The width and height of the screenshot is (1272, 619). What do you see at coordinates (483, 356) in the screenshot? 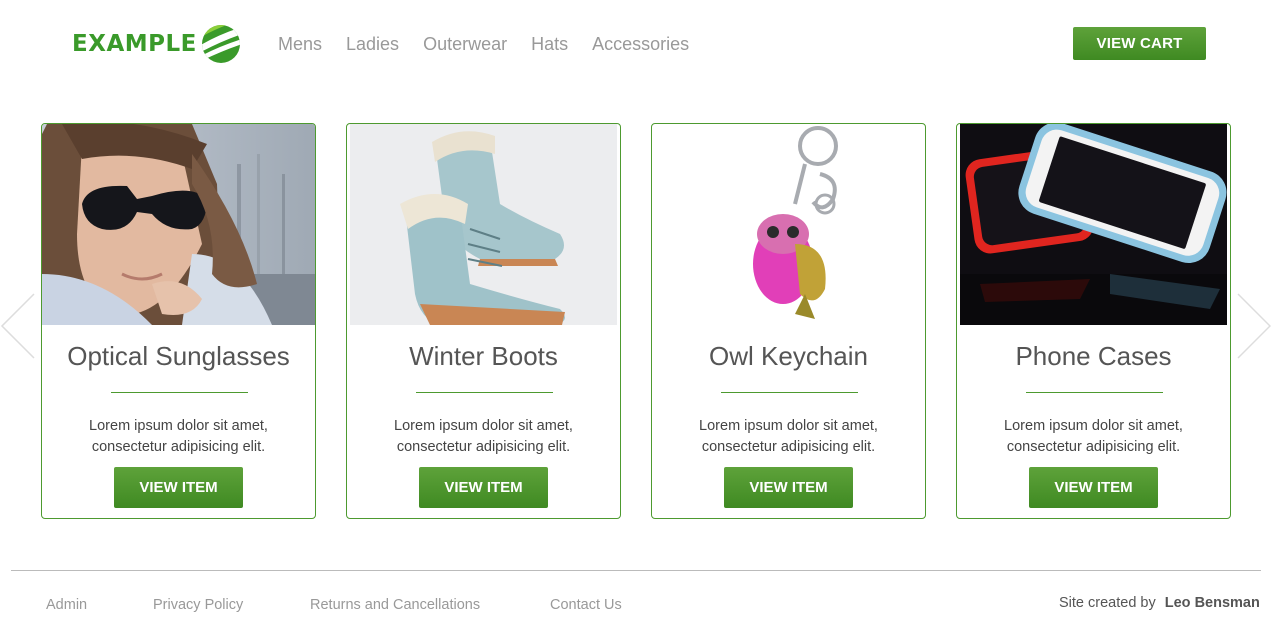
I see `product-title: Winter Boots` at bounding box center [483, 356].